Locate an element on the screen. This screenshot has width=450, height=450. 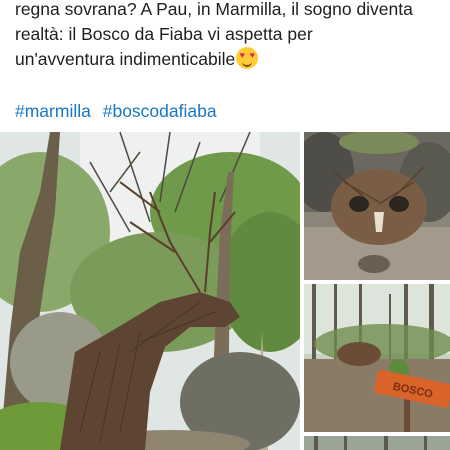
hashtag-marmilla: #marmilla is located at coordinates (53, 111).